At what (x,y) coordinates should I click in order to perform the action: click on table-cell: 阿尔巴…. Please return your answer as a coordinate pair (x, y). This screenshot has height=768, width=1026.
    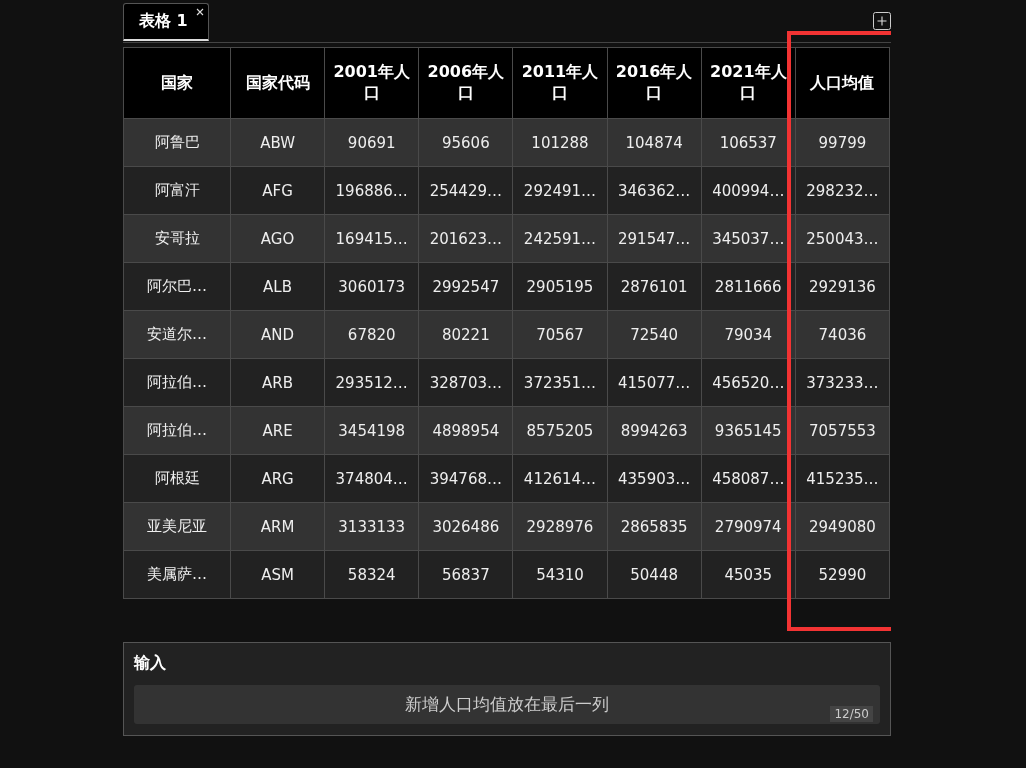
    Looking at the image, I should click on (177, 286).